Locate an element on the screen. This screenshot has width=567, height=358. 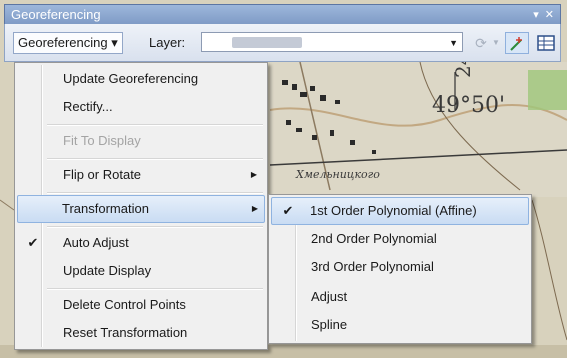
layer-select: ▼ is located at coordinates (332, 42).